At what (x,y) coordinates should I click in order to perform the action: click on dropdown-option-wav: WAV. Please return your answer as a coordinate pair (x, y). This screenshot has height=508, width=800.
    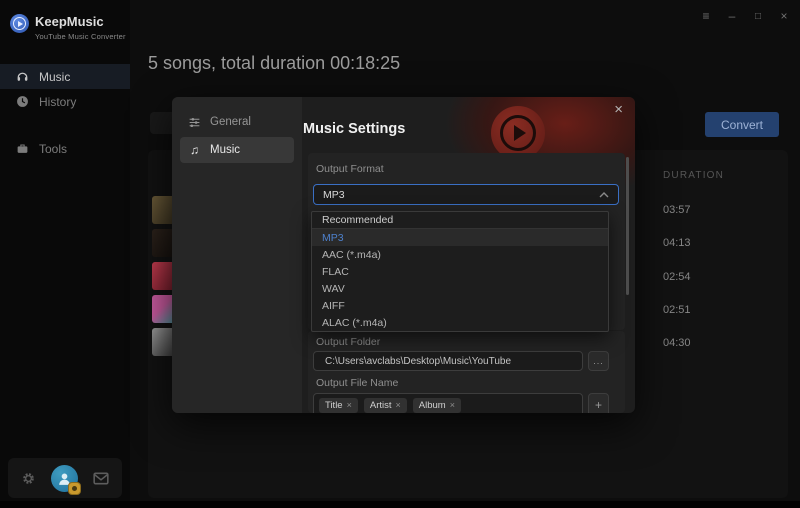
    Looking at the image, I should click on (460, 288).